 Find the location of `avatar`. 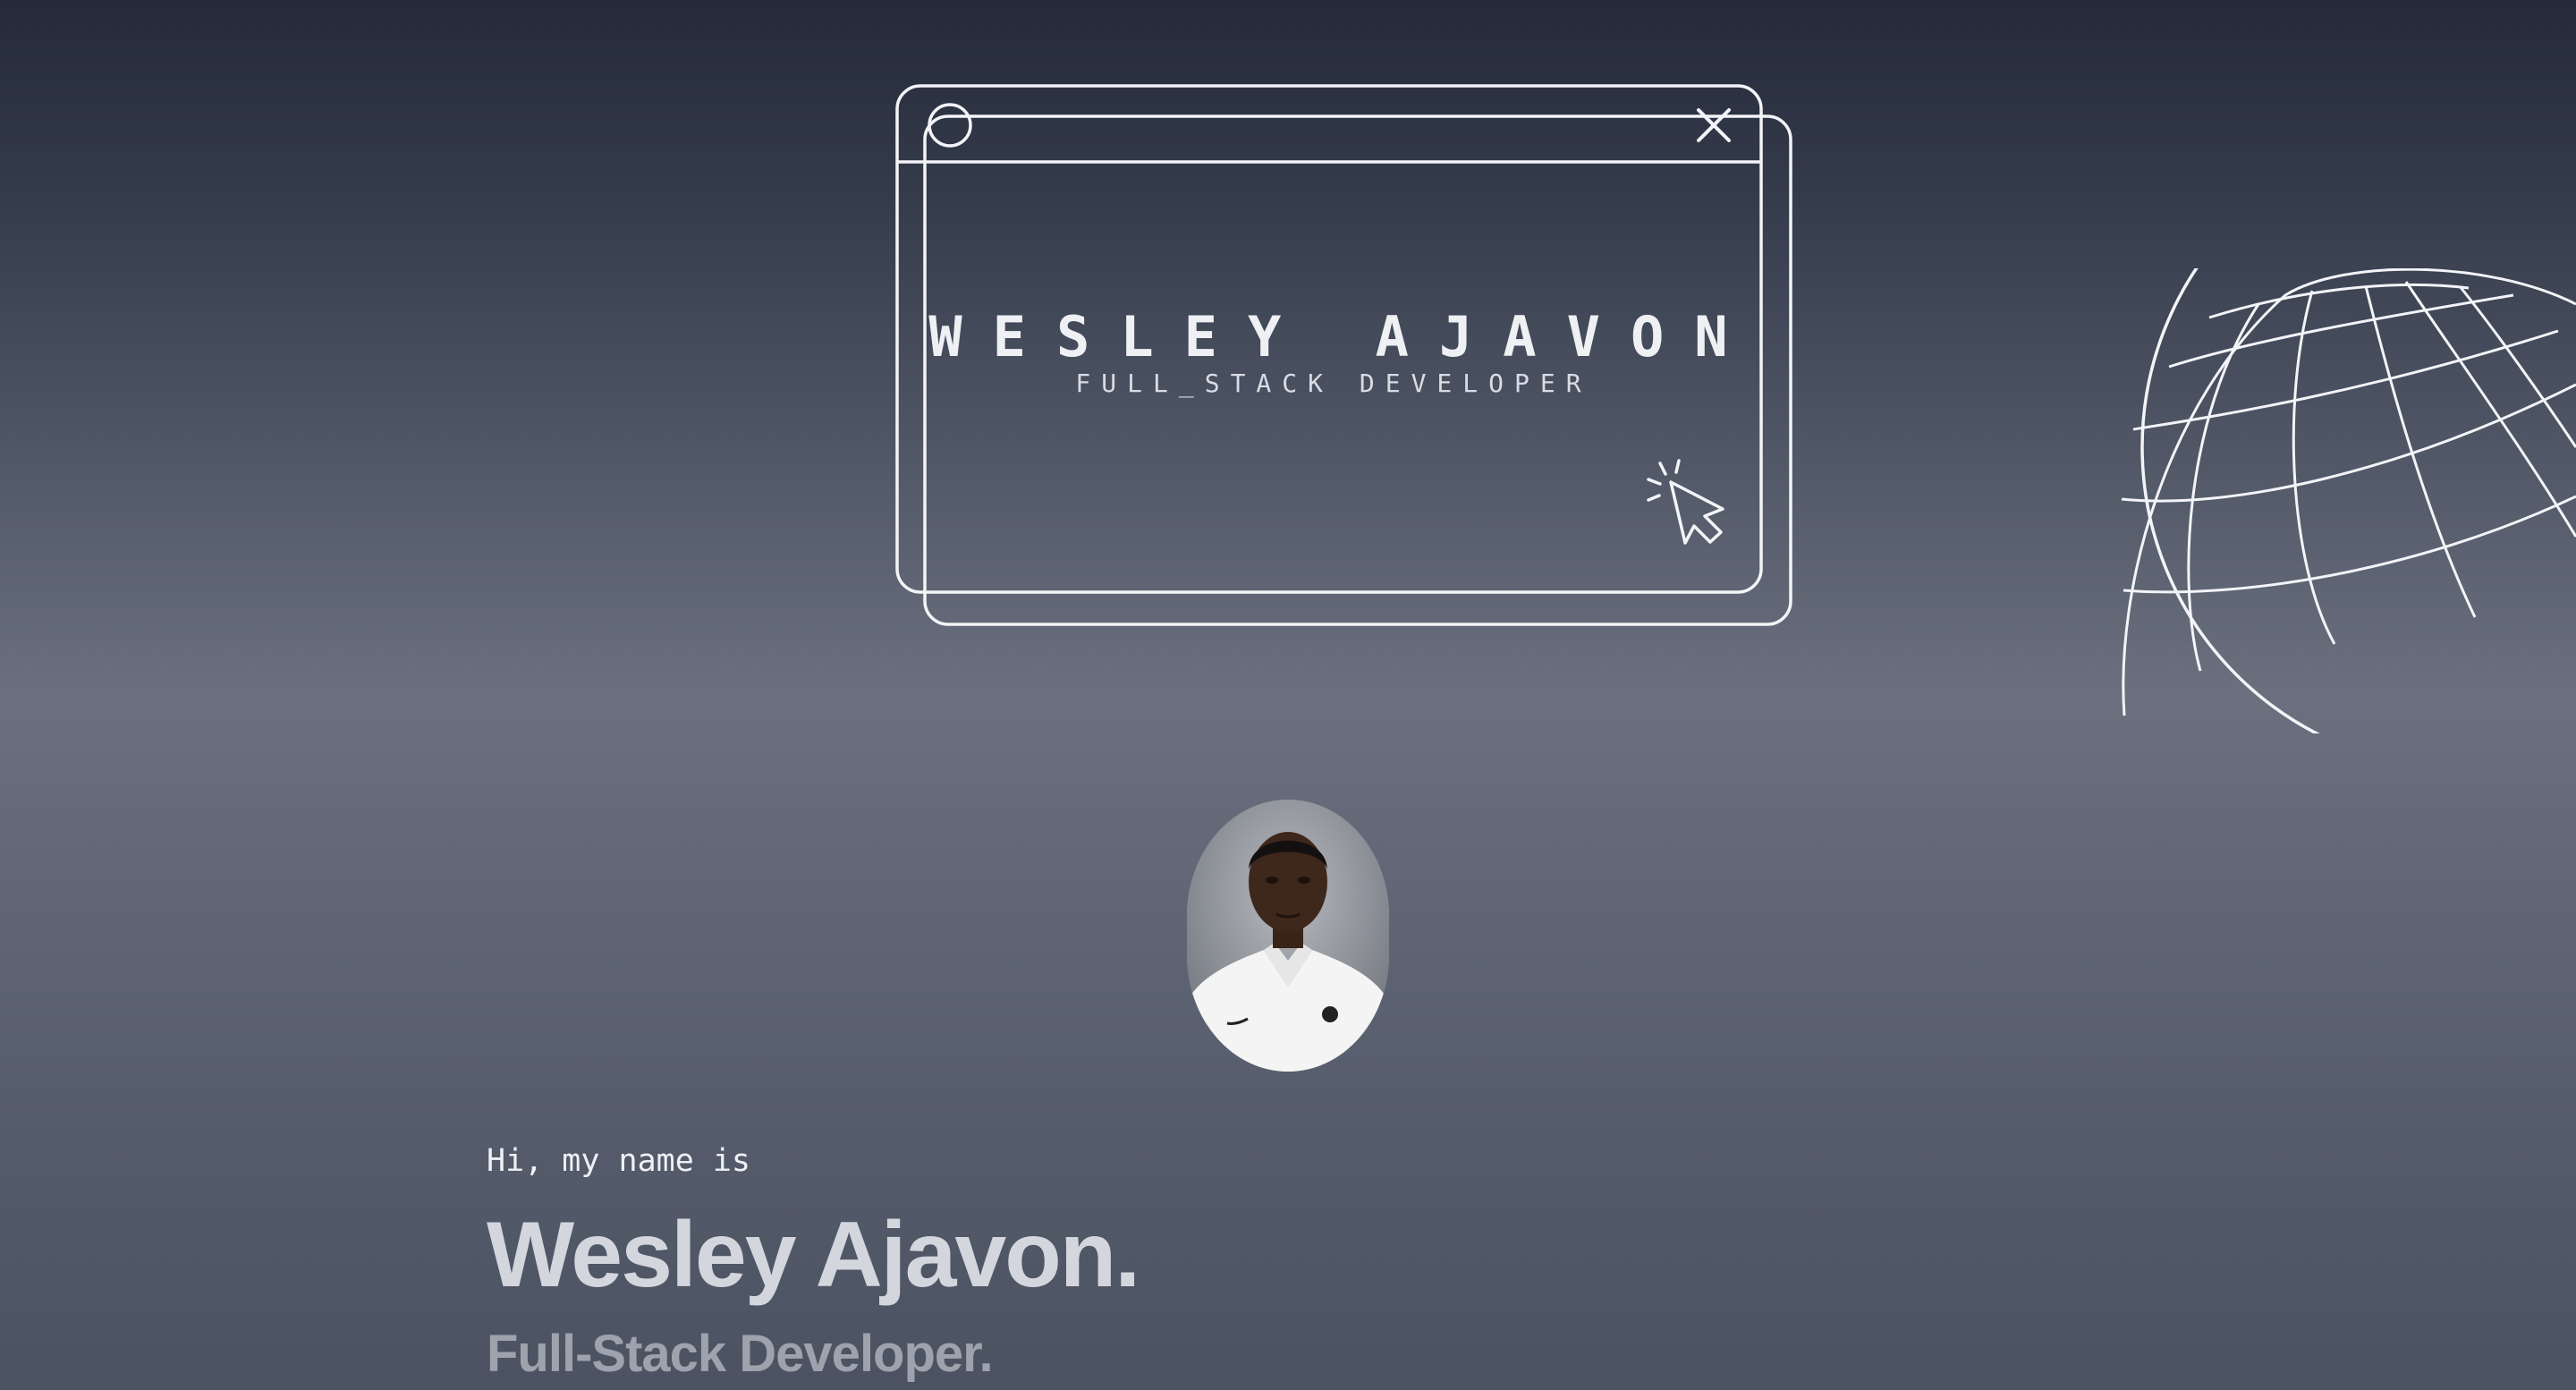

avatar is located at coordinates (1288, 936).